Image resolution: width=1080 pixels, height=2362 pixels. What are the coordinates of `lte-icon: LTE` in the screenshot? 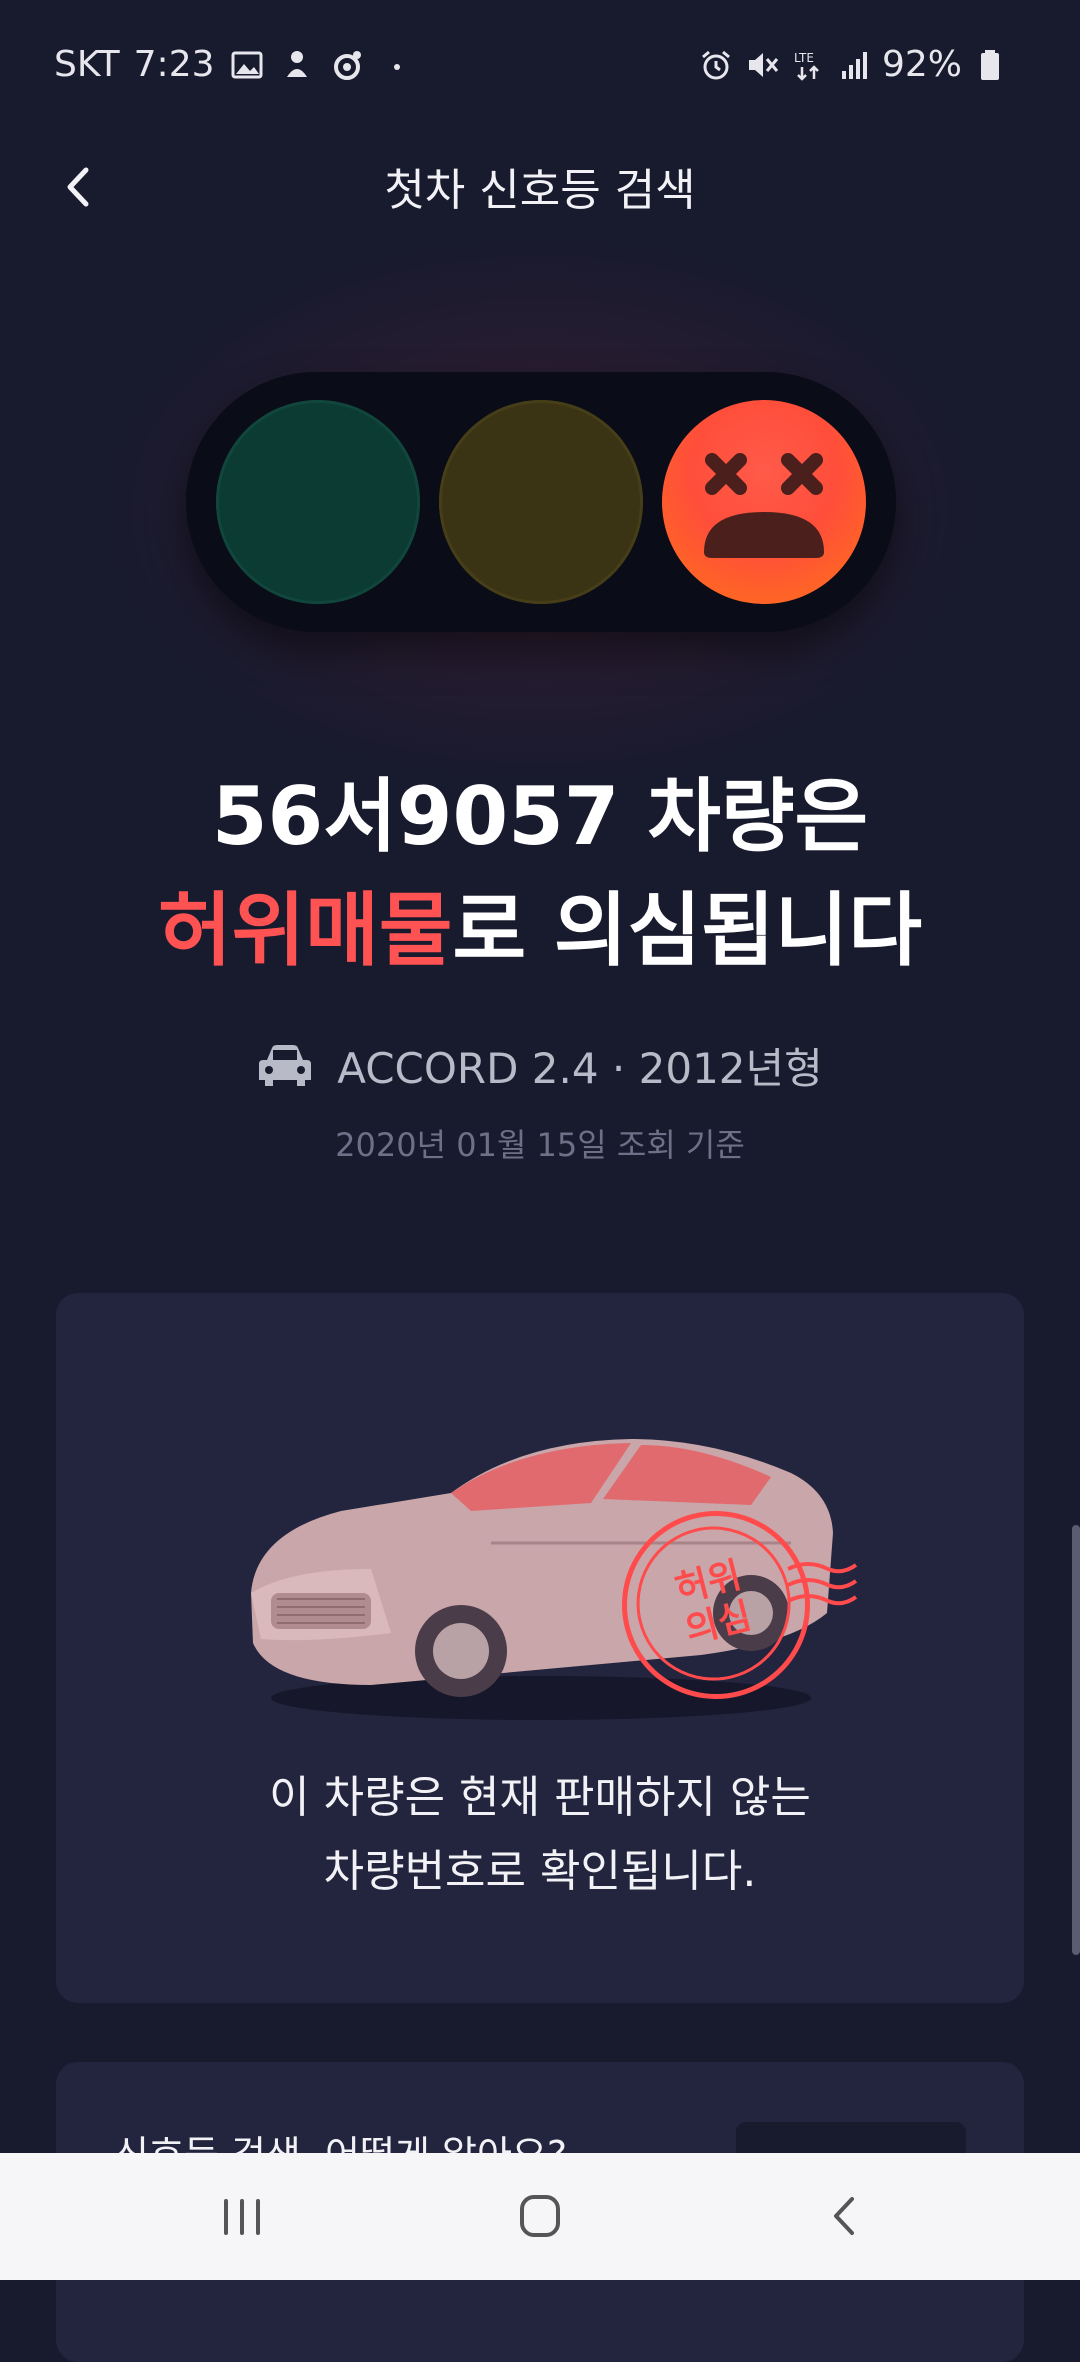 It's located at (806, 66).